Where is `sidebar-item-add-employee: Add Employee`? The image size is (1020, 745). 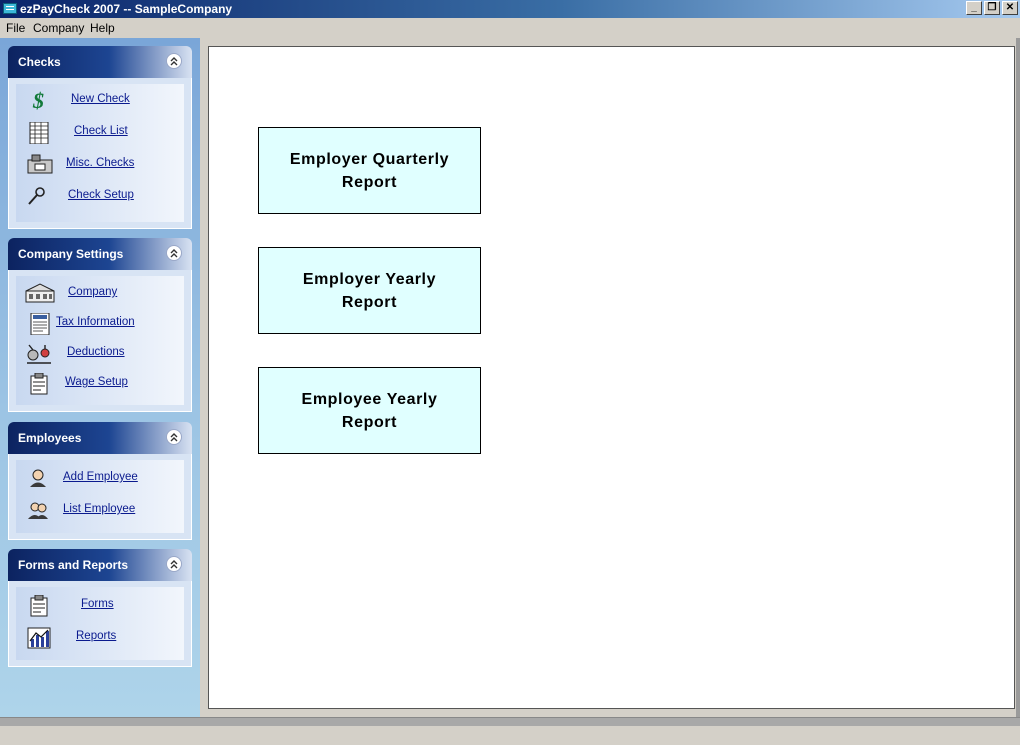 sidebar-item-add-employee: Add Employee is located at coordinates (100, 478).